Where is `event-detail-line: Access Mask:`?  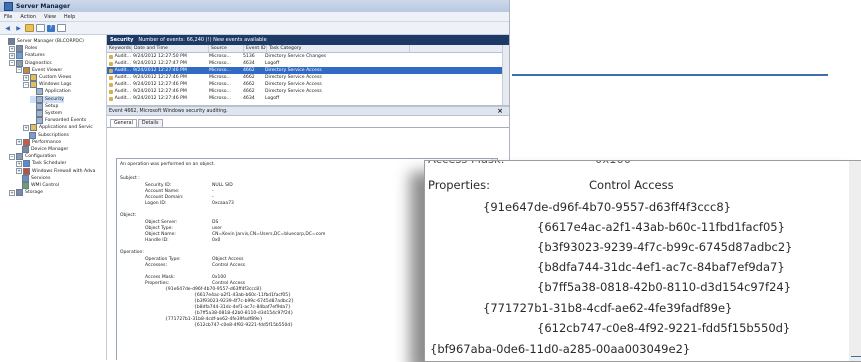
event-detail-line: Access Mask: is located at coordinates (160, 277).